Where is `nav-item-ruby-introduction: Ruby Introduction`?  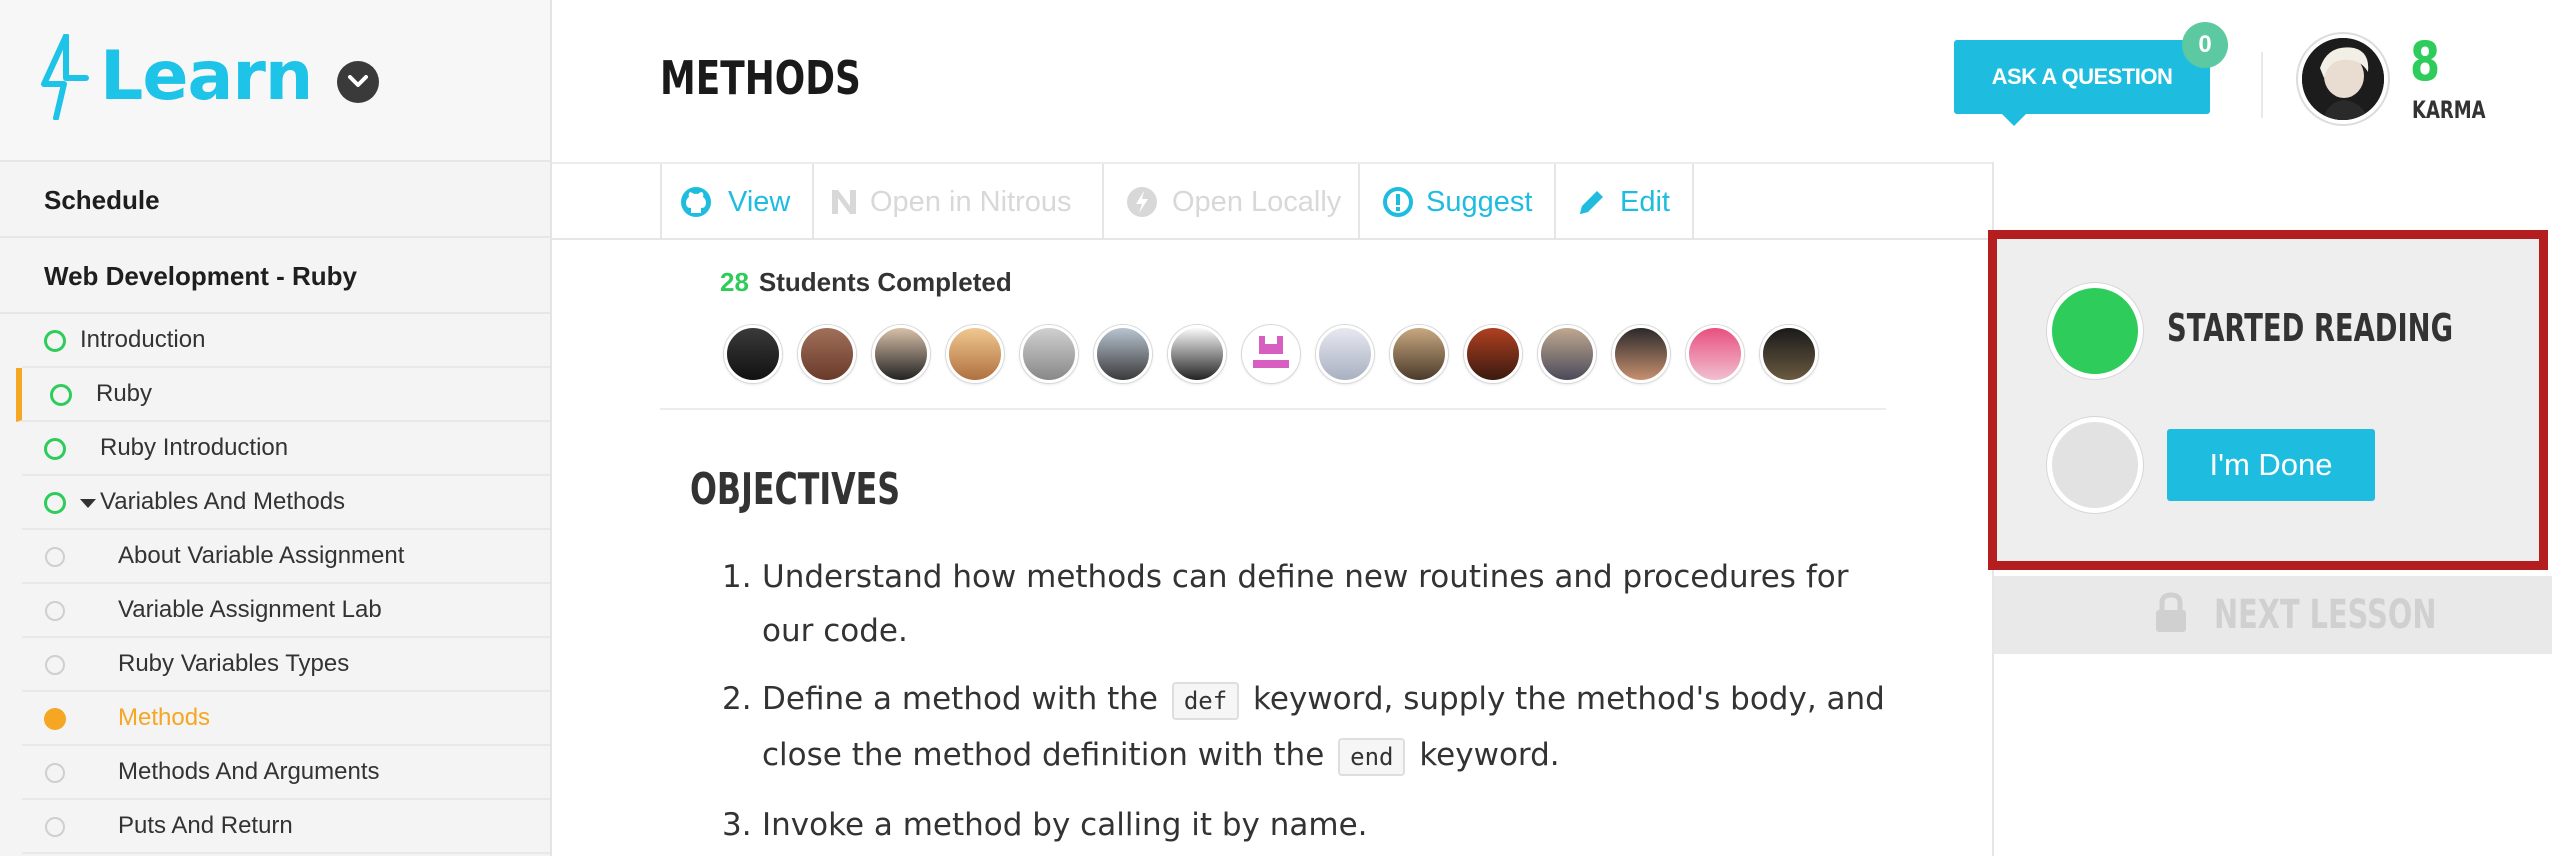 nav-item-ruby-introduction: Ruby Introduction is located at coordinates (286, 449).